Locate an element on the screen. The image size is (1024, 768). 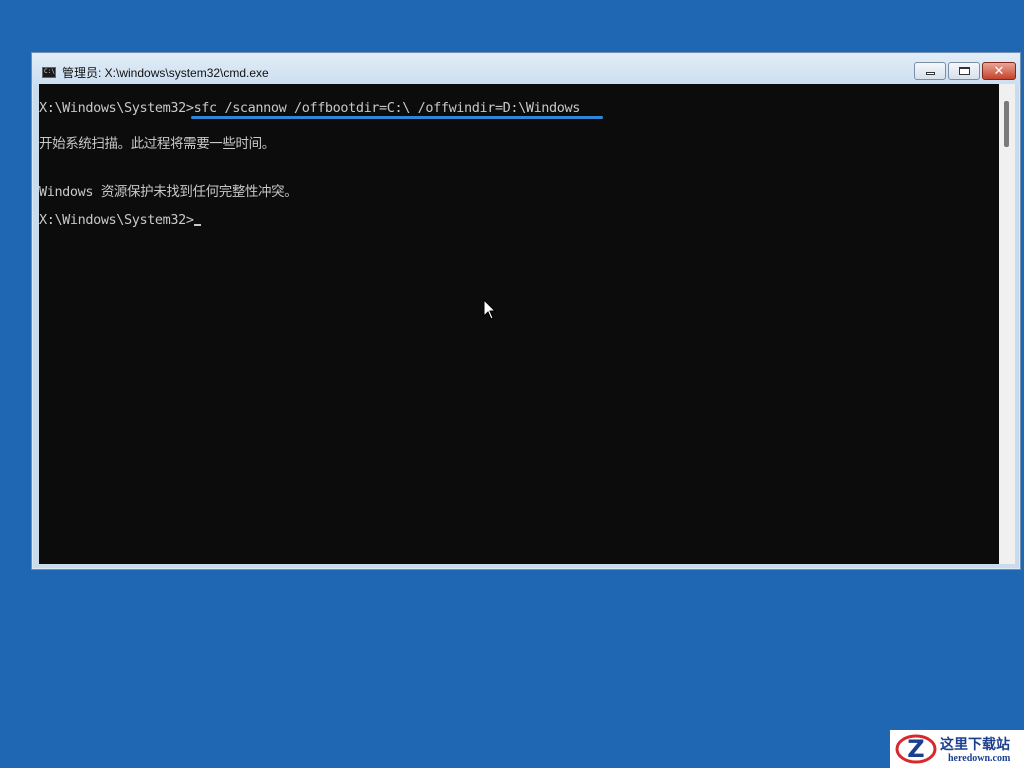
text-caret is located at coordinates (197, 225).